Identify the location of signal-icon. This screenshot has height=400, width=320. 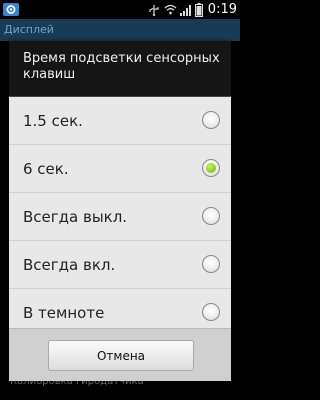
(185, 10).